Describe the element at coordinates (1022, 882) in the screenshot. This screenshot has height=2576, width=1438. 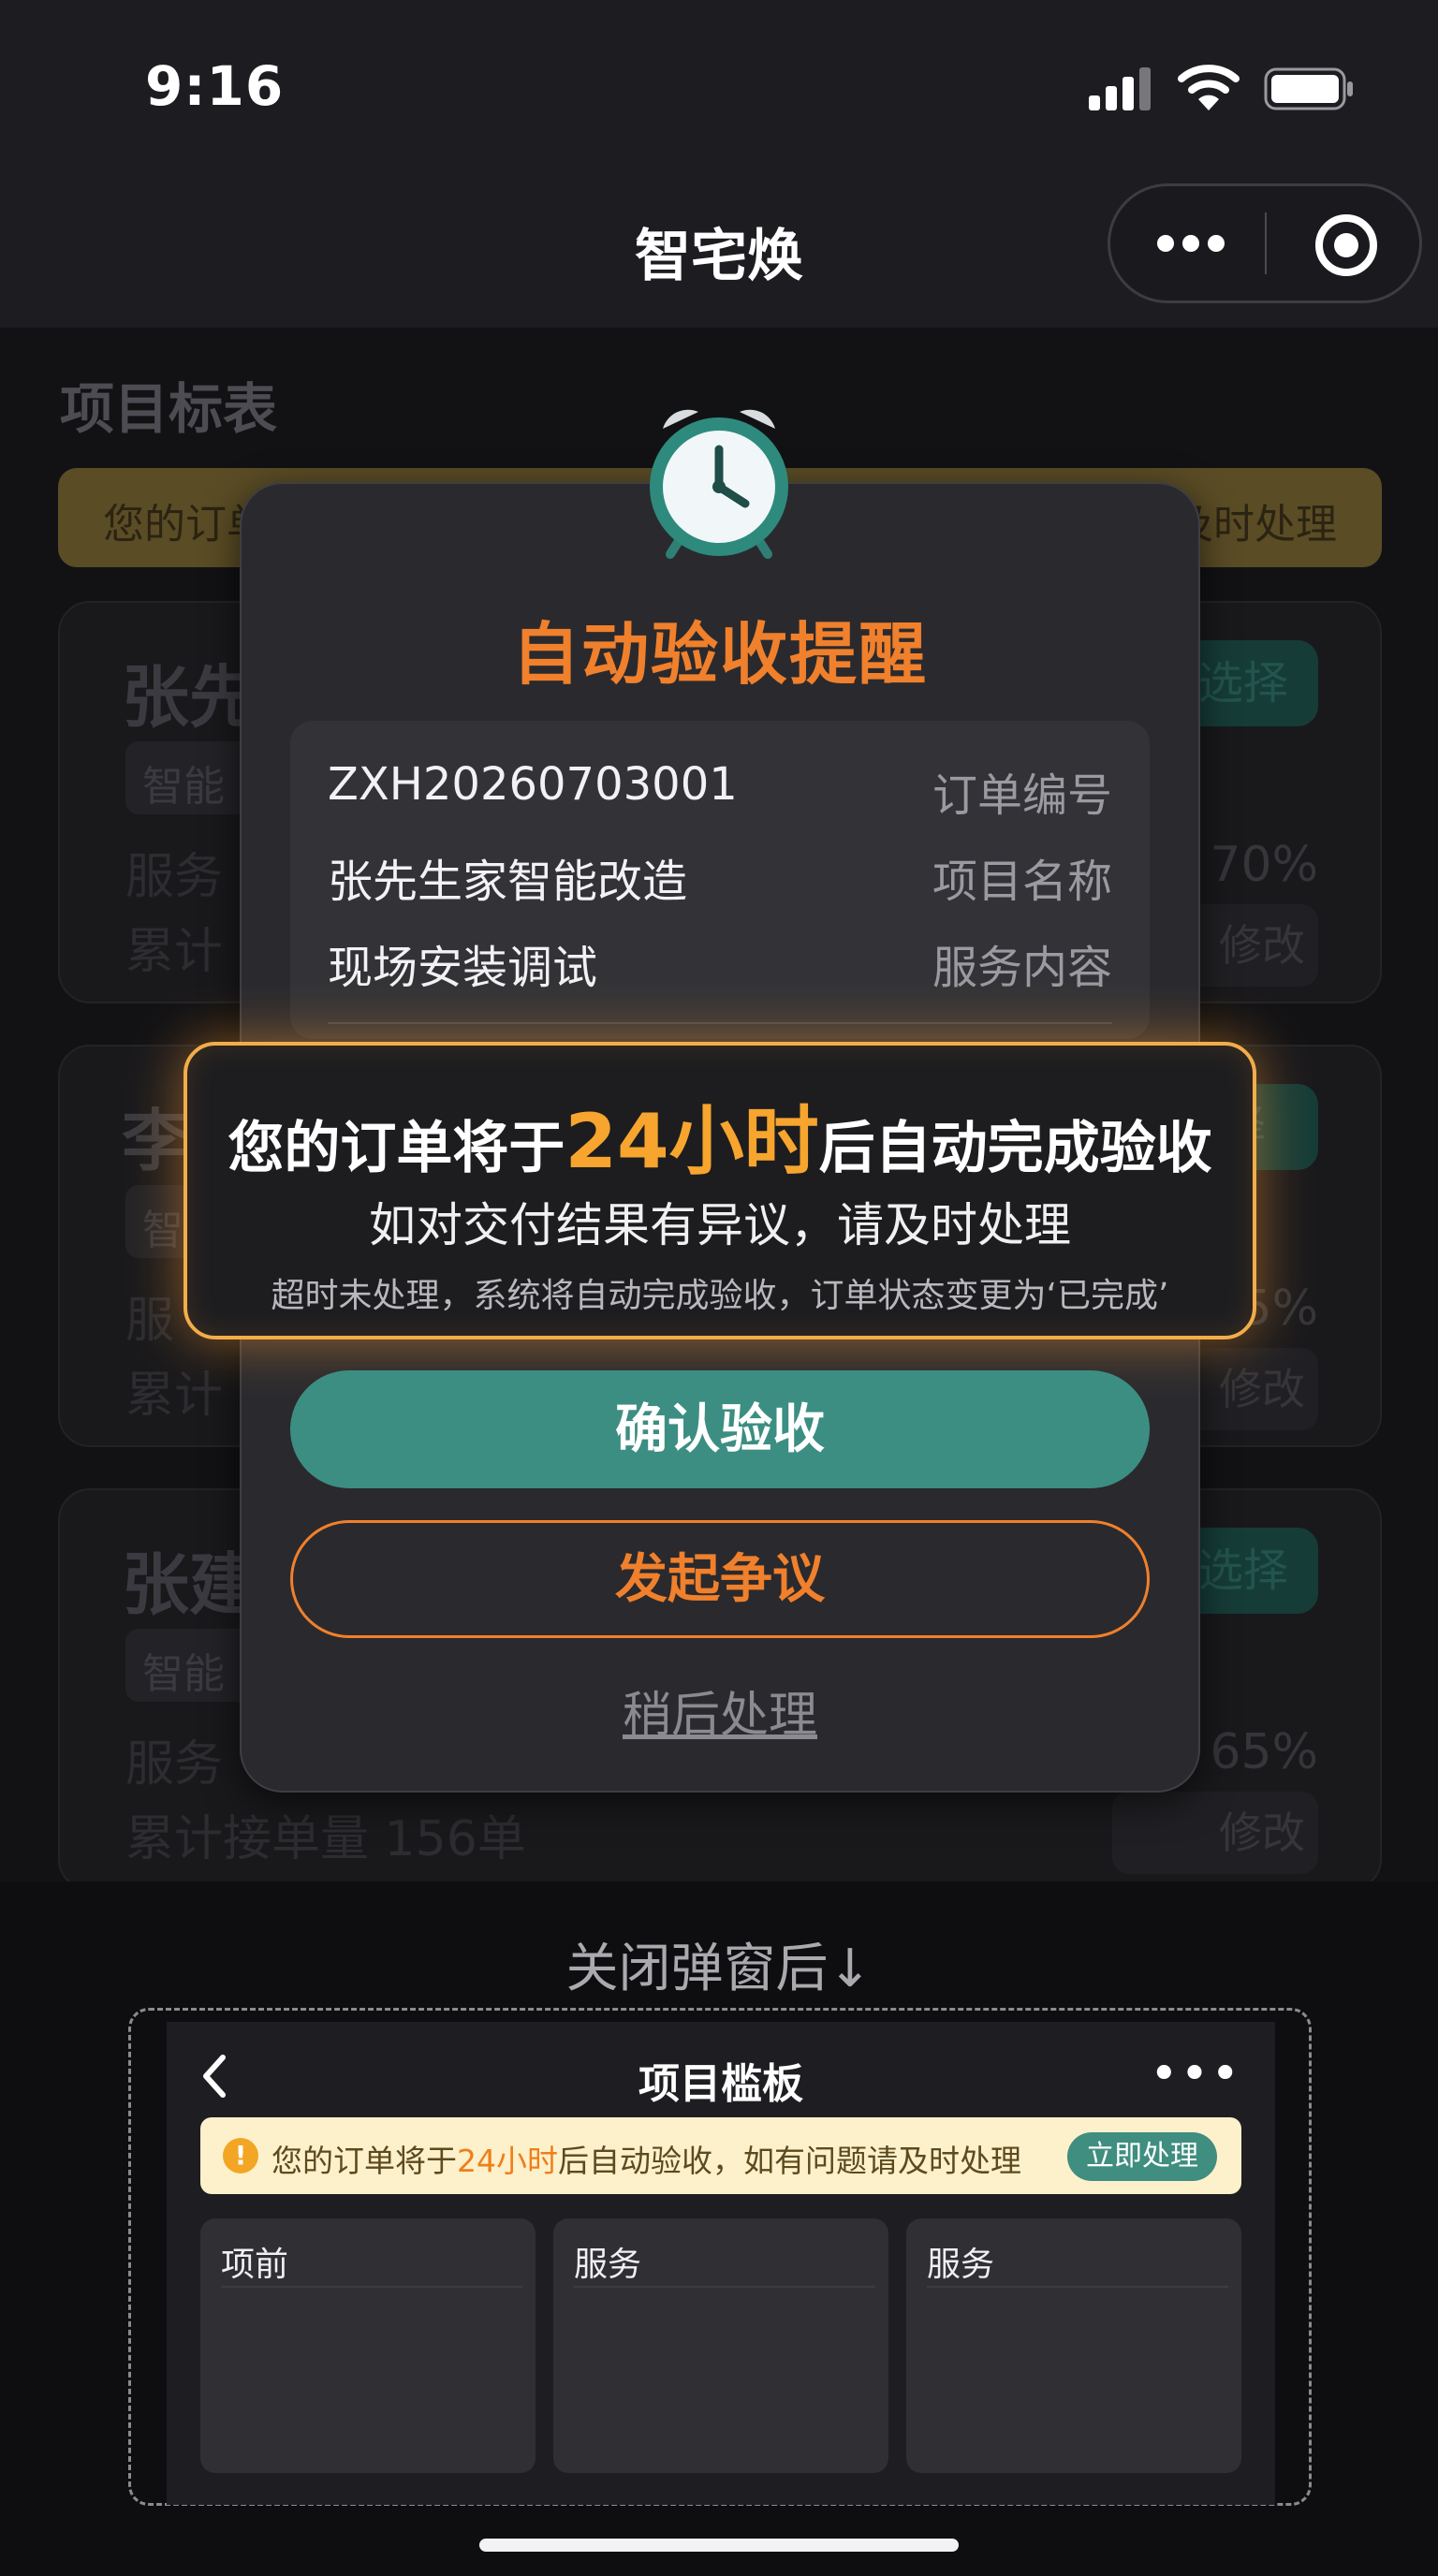
I see `project-name-label: 项目名称` at that location.